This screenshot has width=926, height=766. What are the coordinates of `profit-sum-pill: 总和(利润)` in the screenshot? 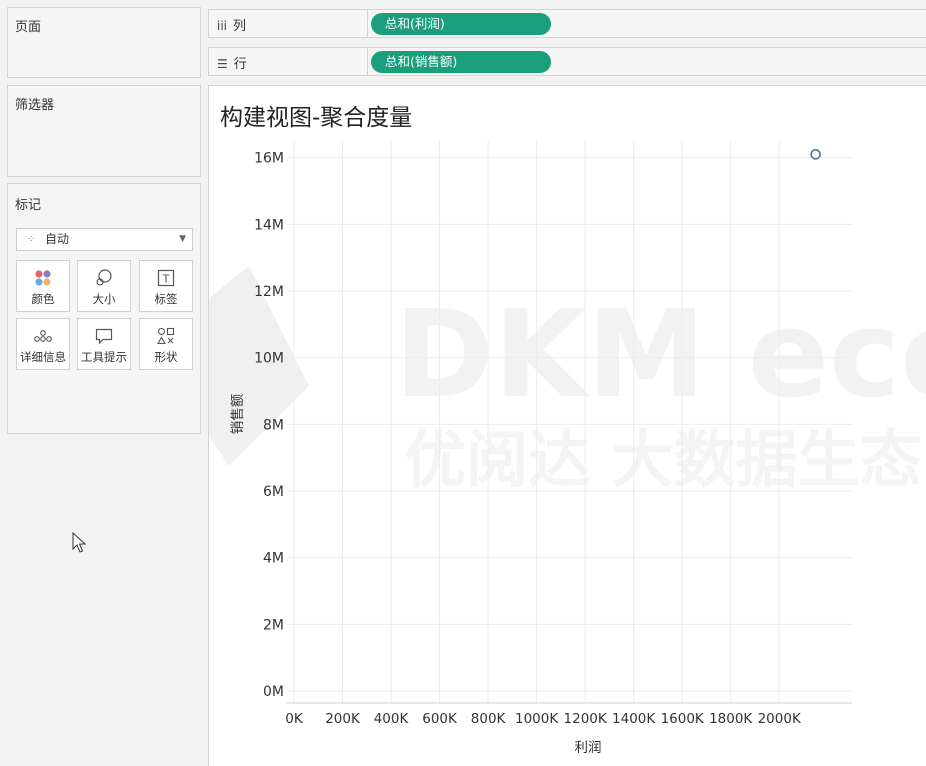 It's located at (461, 24).